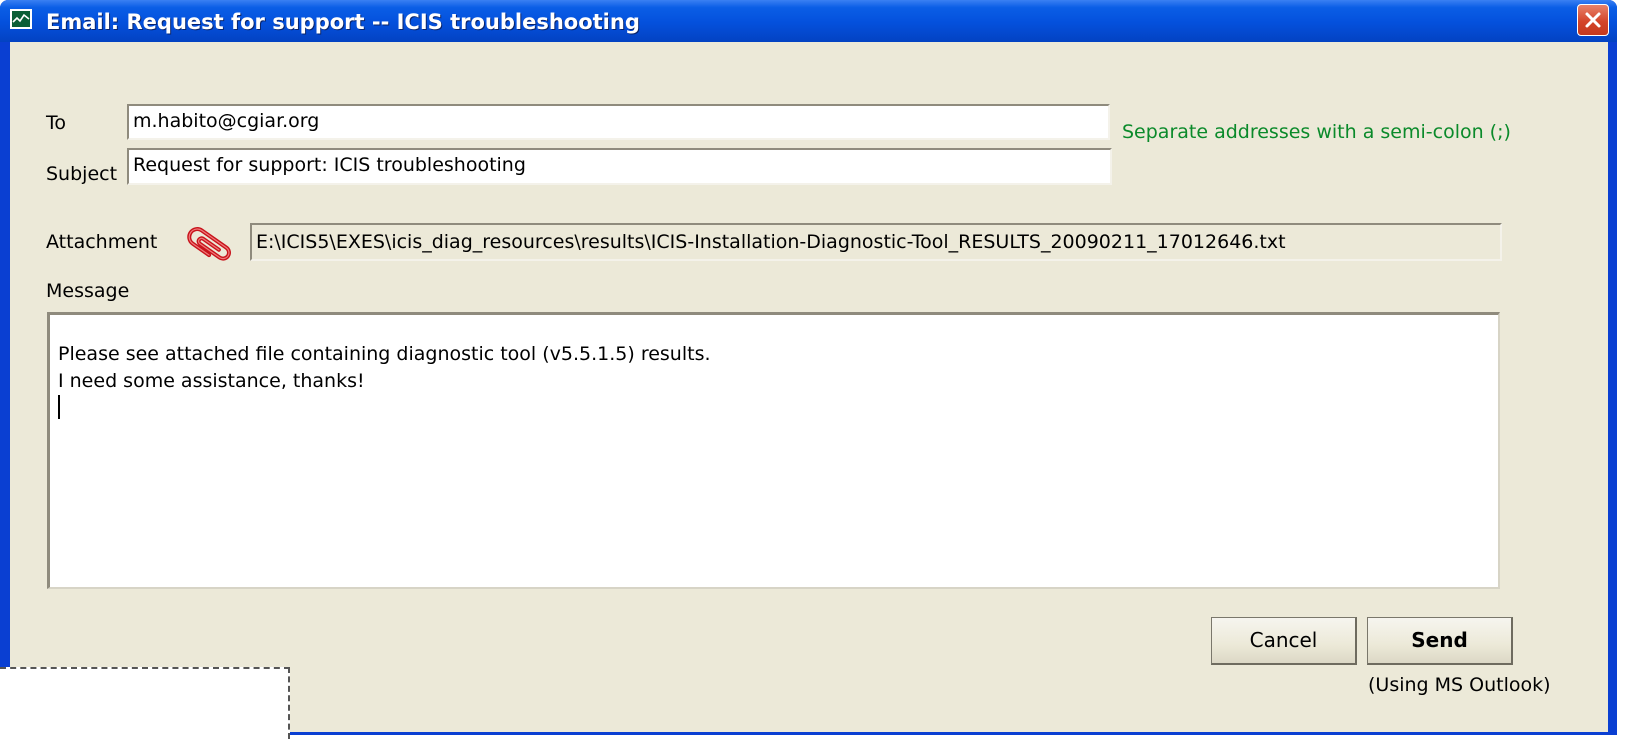 This screenshot has width=1625, height=739. Describe the element at coordinates (1459, 685) in the screenshot. I see `send-method-note: (Using MS Outlook)` at that location.